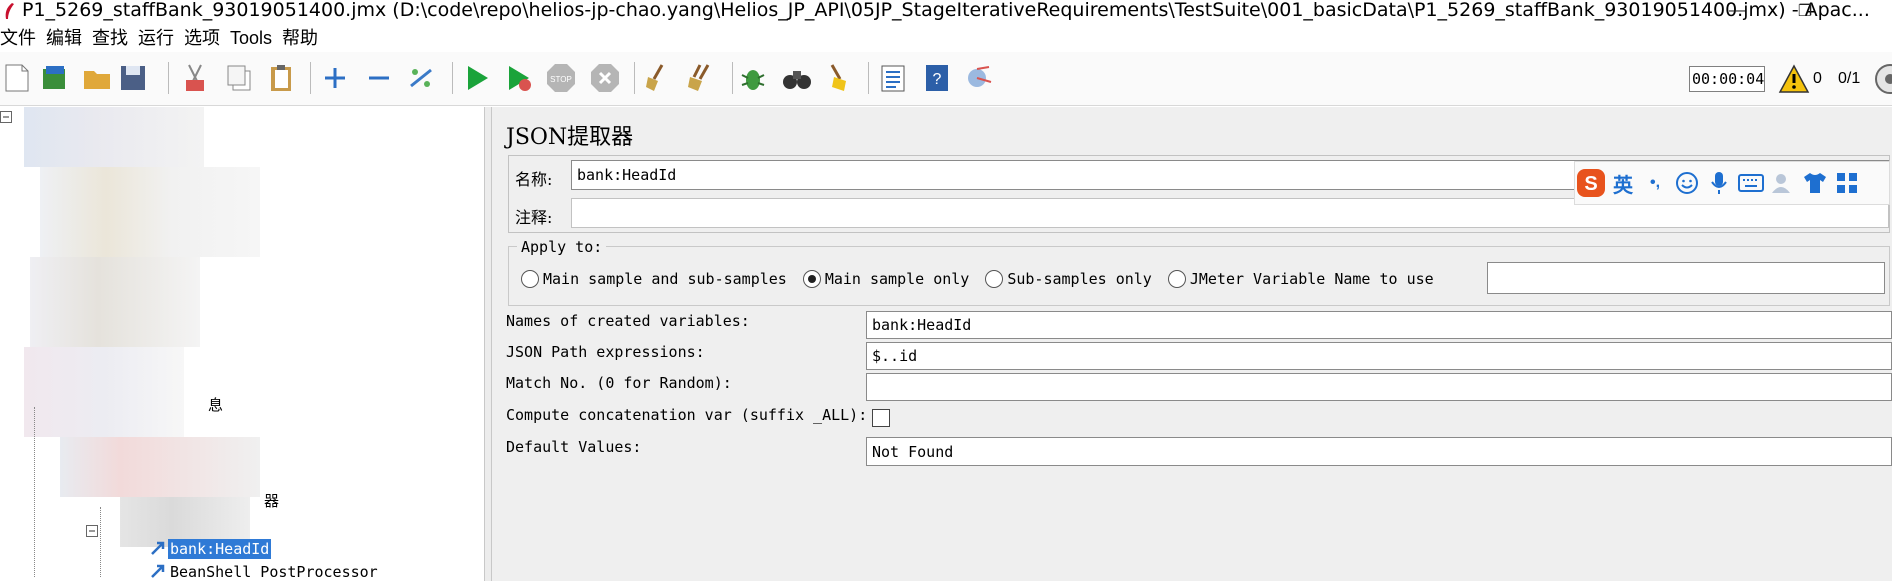 The image size is (1892, 581). I want to click on binoculars-icon, so click(797, 80).